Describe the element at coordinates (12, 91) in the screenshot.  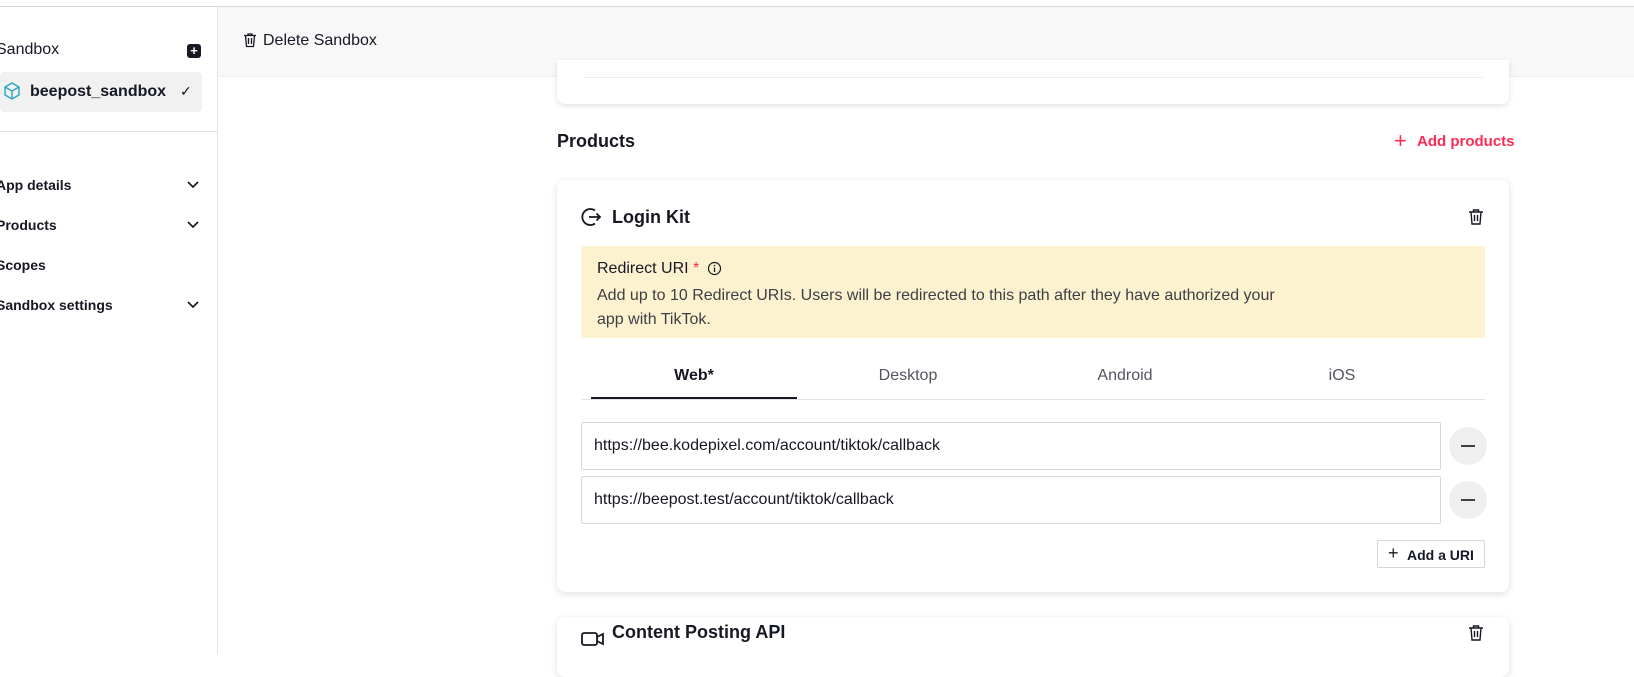
I see `cube-icon` at that location.